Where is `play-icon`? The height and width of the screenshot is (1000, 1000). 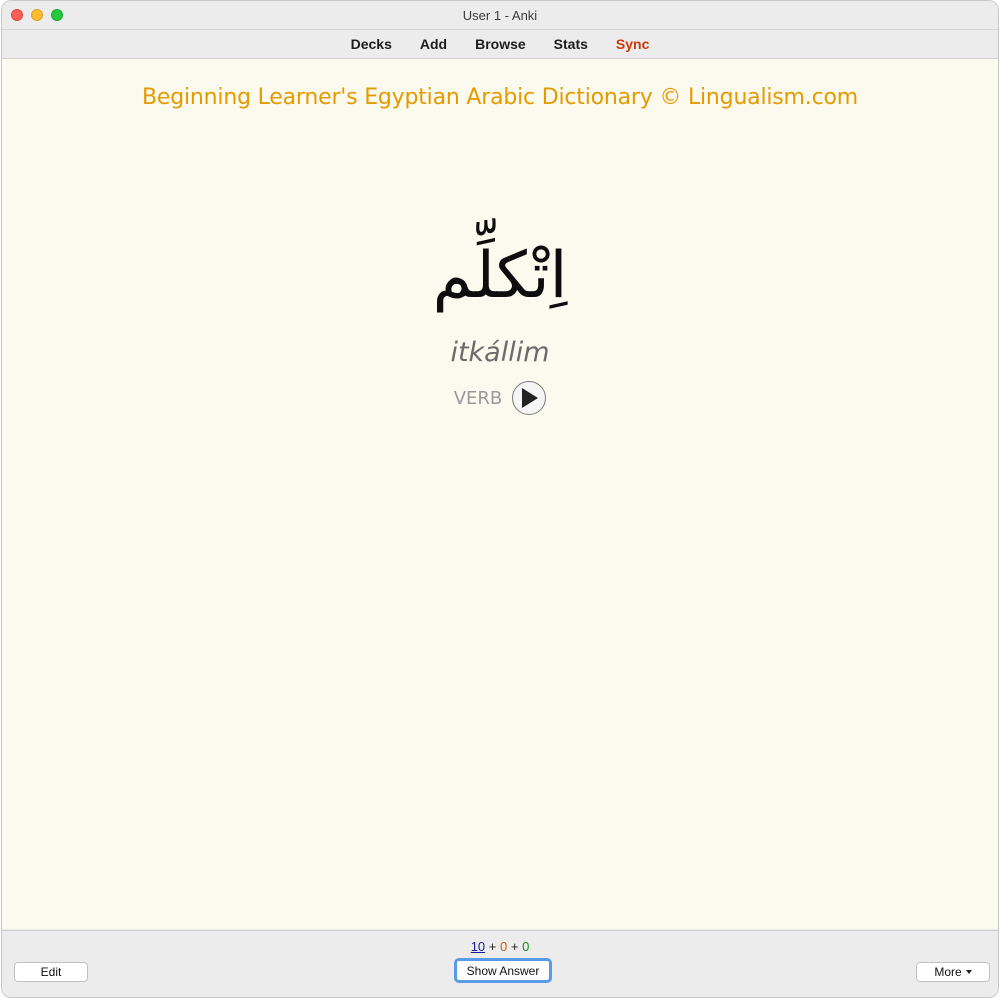 play-icon is located at coordinates (530, 398).